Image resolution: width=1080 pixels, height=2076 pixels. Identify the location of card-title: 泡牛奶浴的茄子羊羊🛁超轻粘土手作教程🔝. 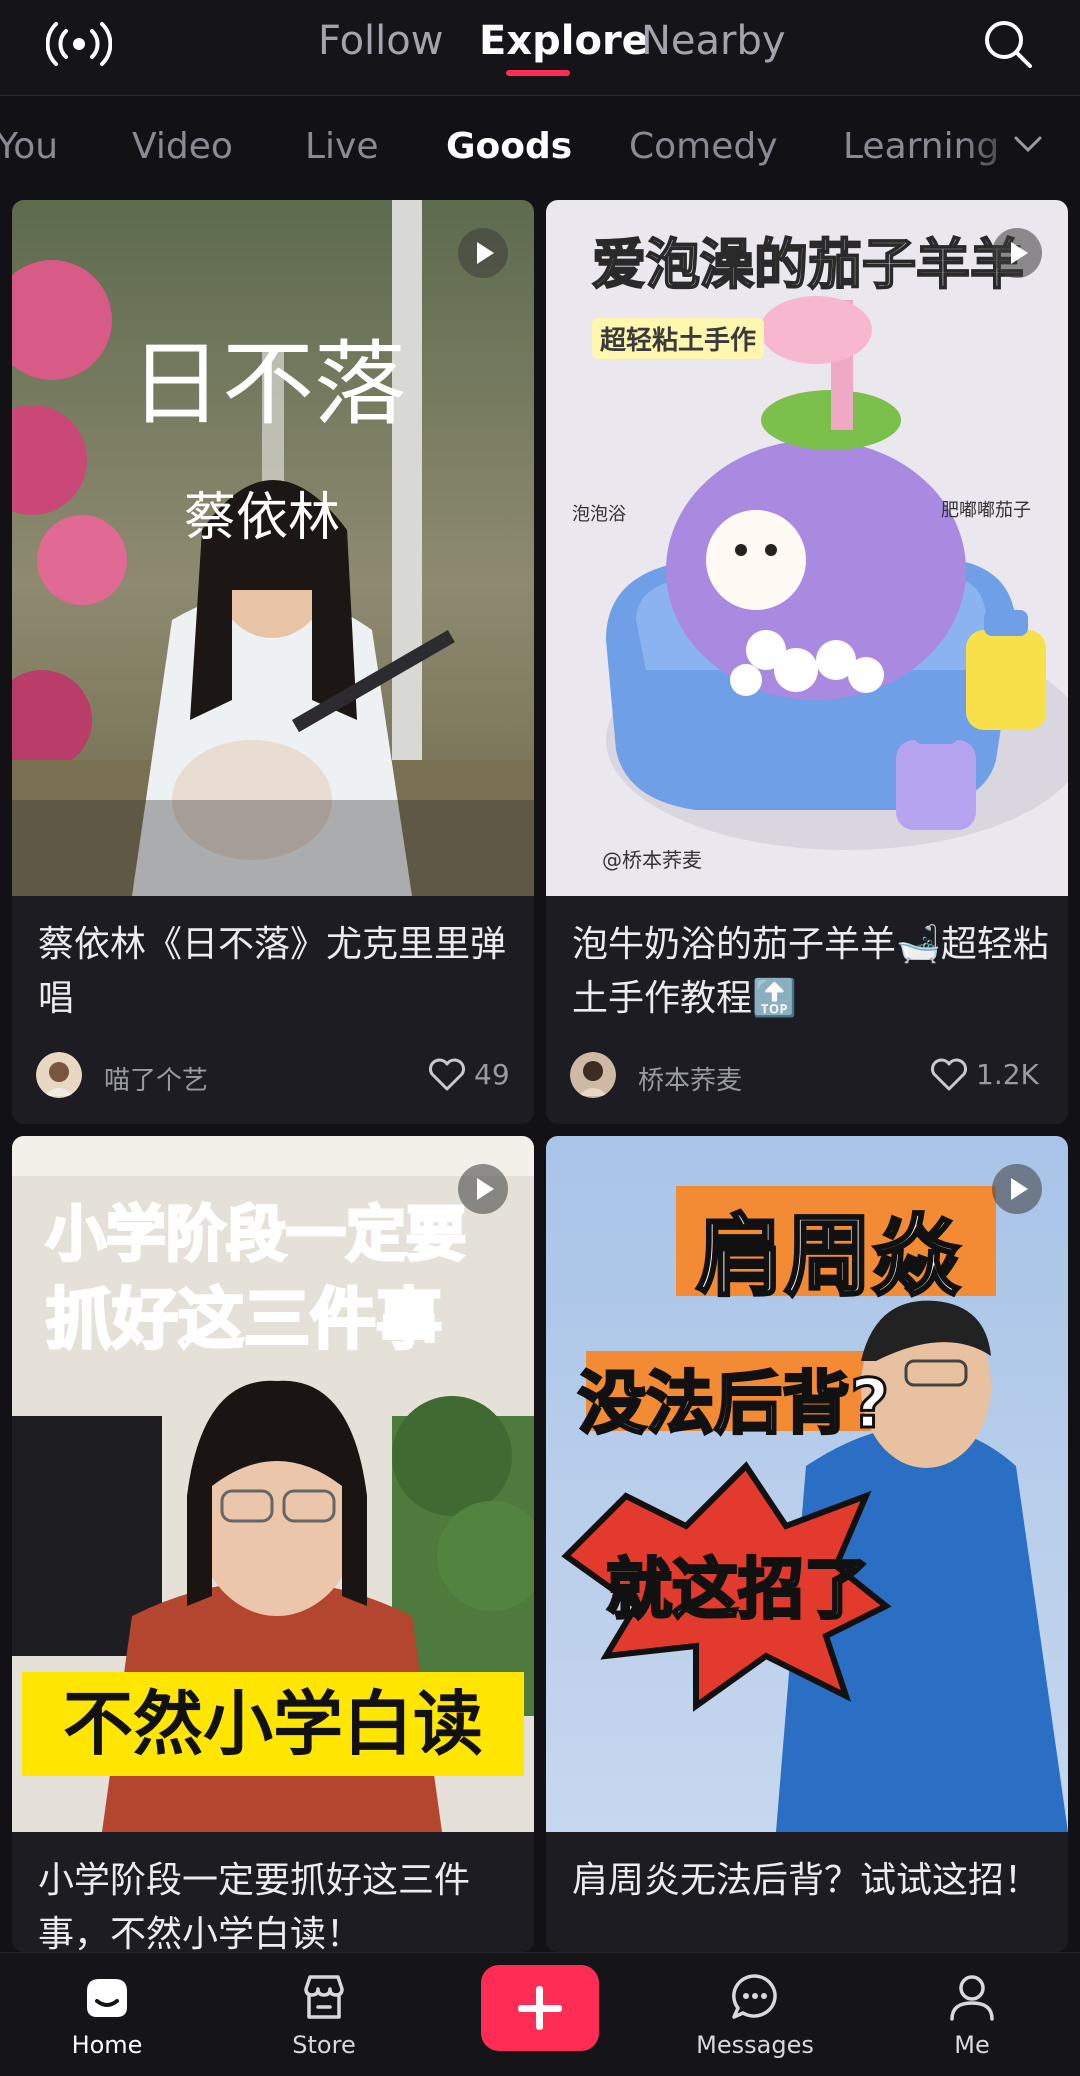
(811, 972).